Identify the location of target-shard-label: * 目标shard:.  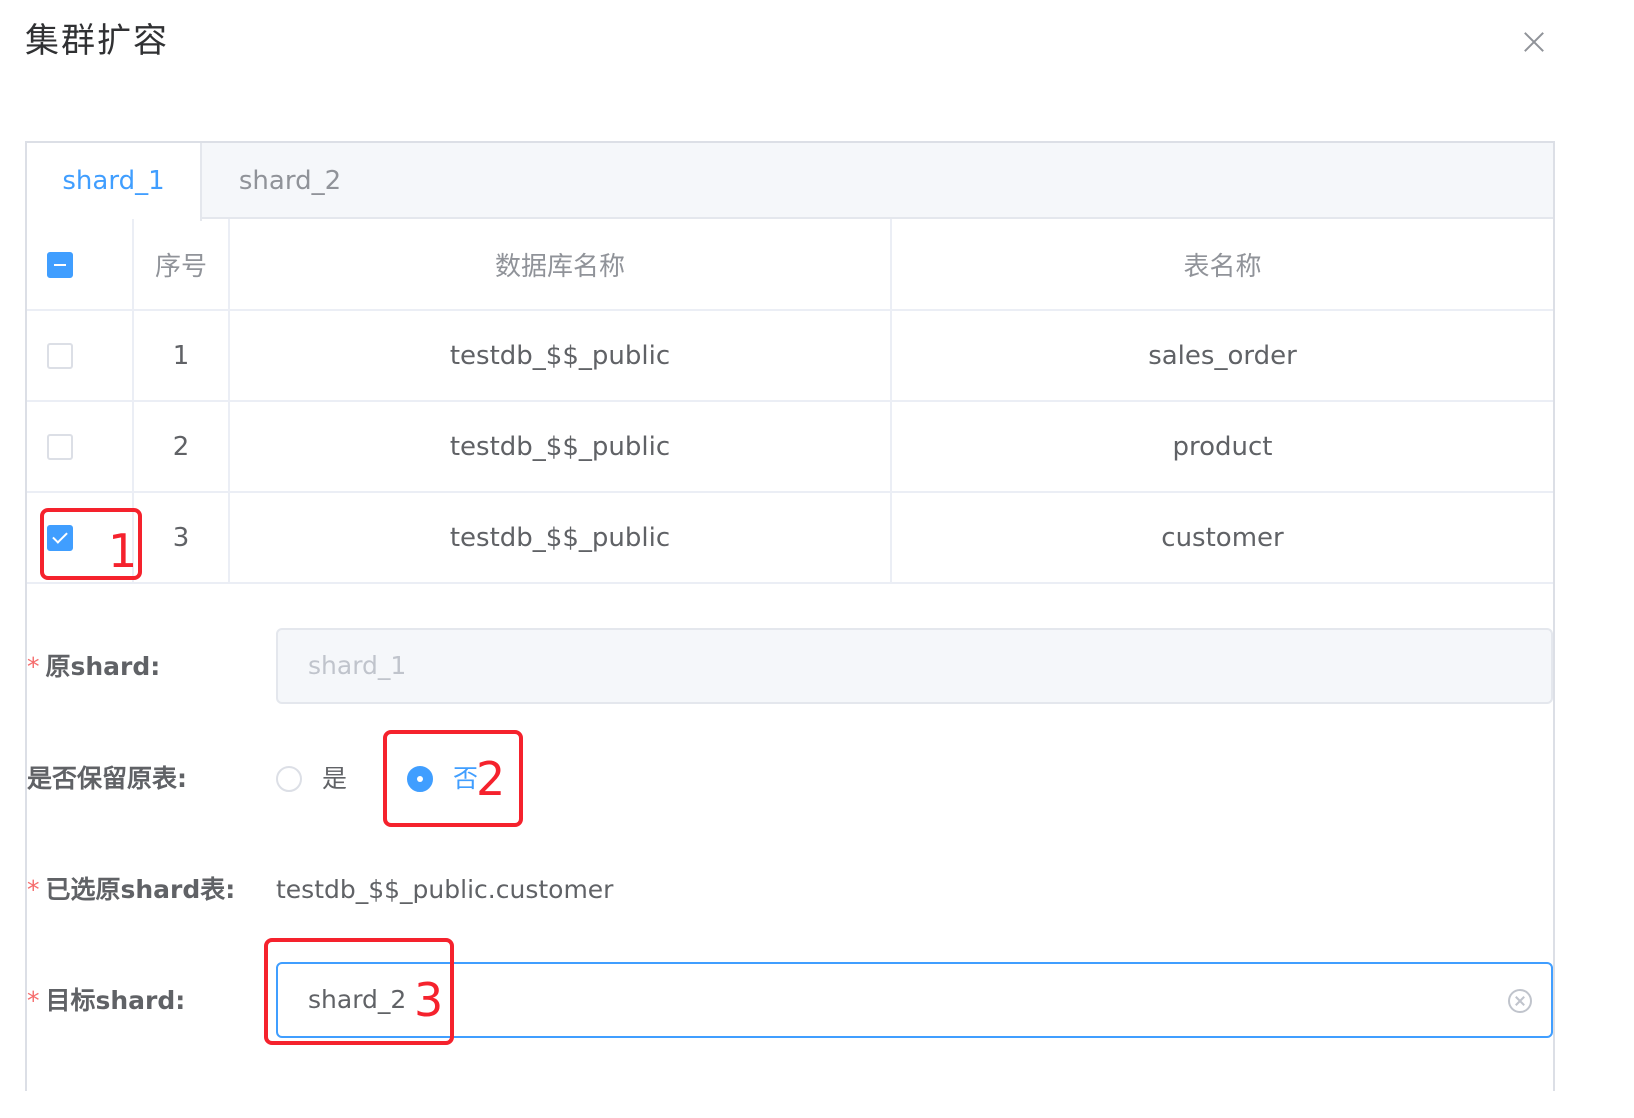
(106, 1001).